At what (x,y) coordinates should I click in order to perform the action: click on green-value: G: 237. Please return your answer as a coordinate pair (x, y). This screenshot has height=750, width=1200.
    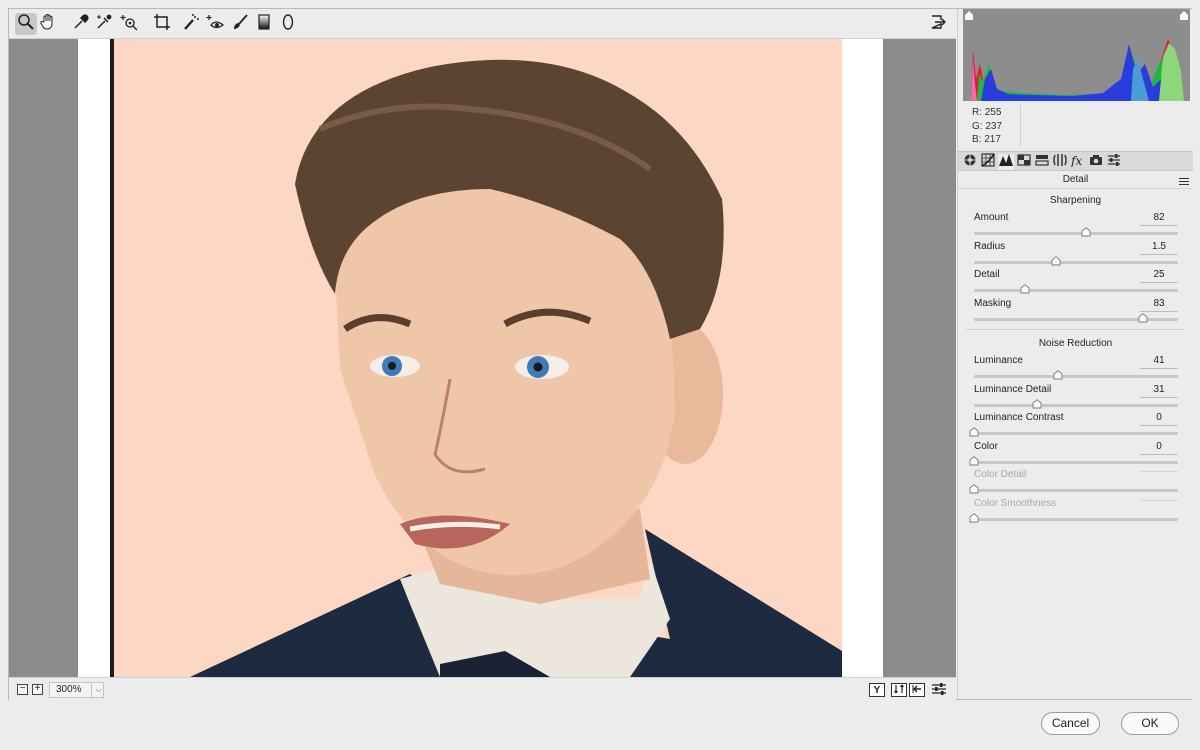
    Looking at the image, I should click on (987, 126).